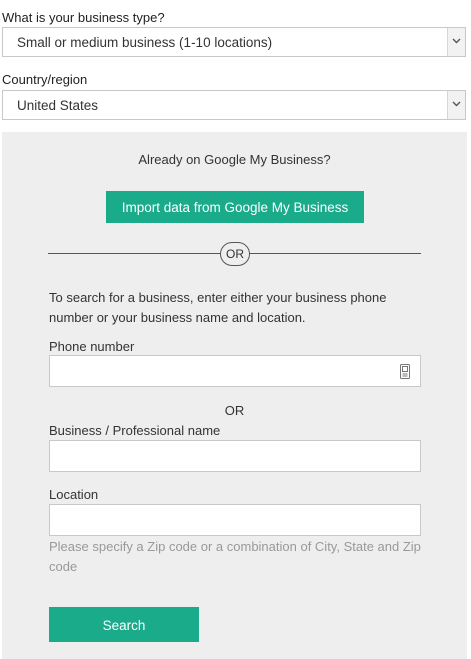 The width and height of the screenshot is (471, 659). Describe the element at coordinates (234, 410) in the screenshot. I see `or-text: OR` at that location.